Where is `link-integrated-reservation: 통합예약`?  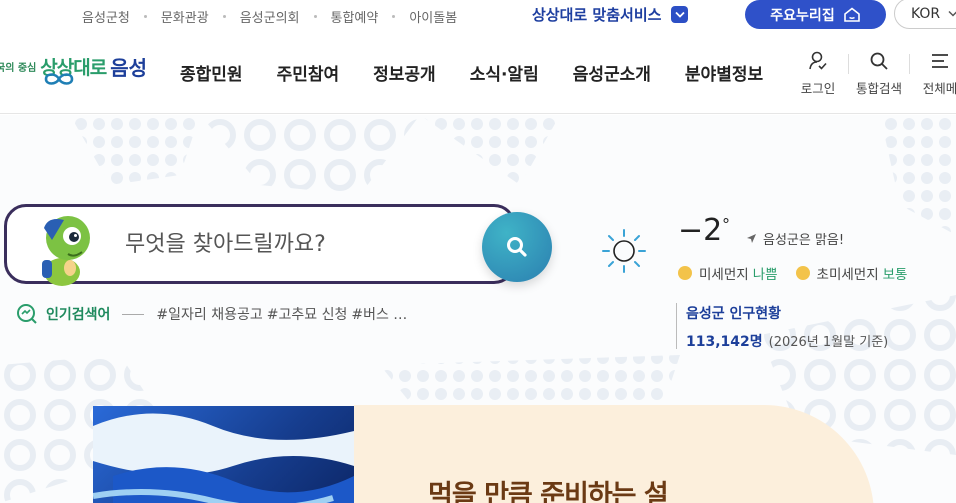
link-integrated-reservation: 통합예약 is located at coordinates (355, 16).